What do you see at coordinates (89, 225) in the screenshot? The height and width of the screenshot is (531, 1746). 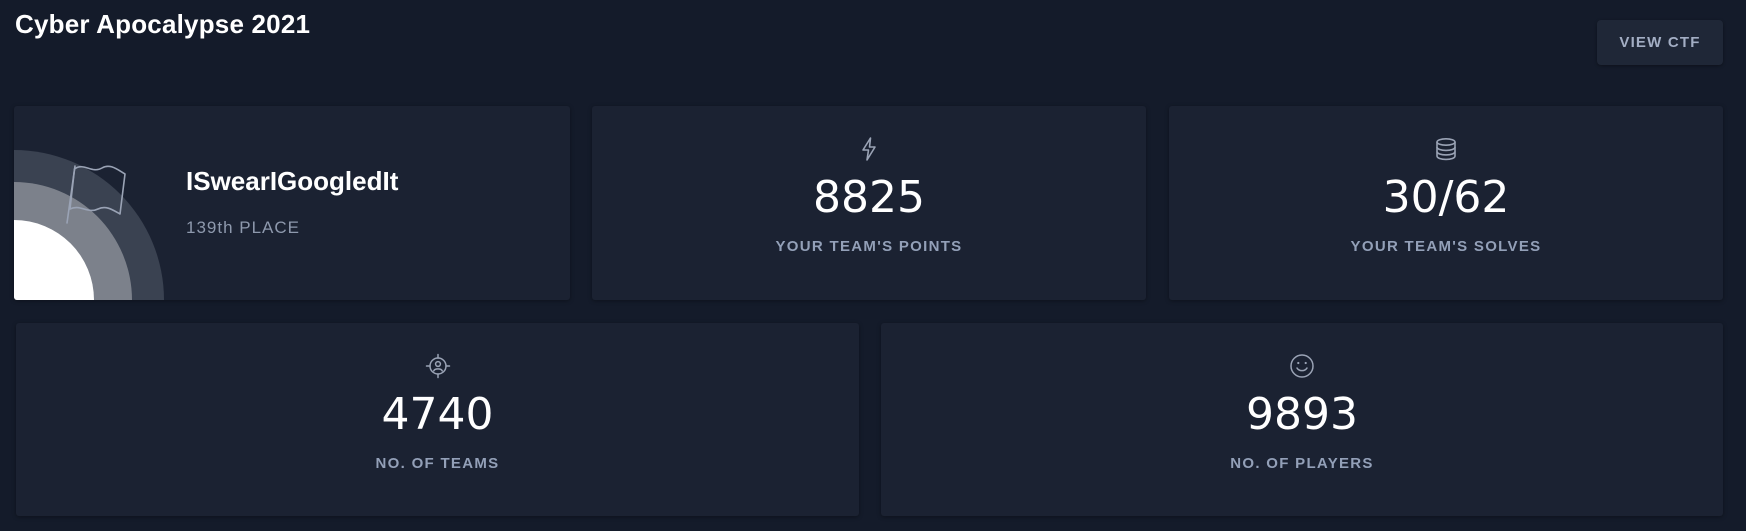 I see `rank-badge-graphic` at bounding box center [89, 225].